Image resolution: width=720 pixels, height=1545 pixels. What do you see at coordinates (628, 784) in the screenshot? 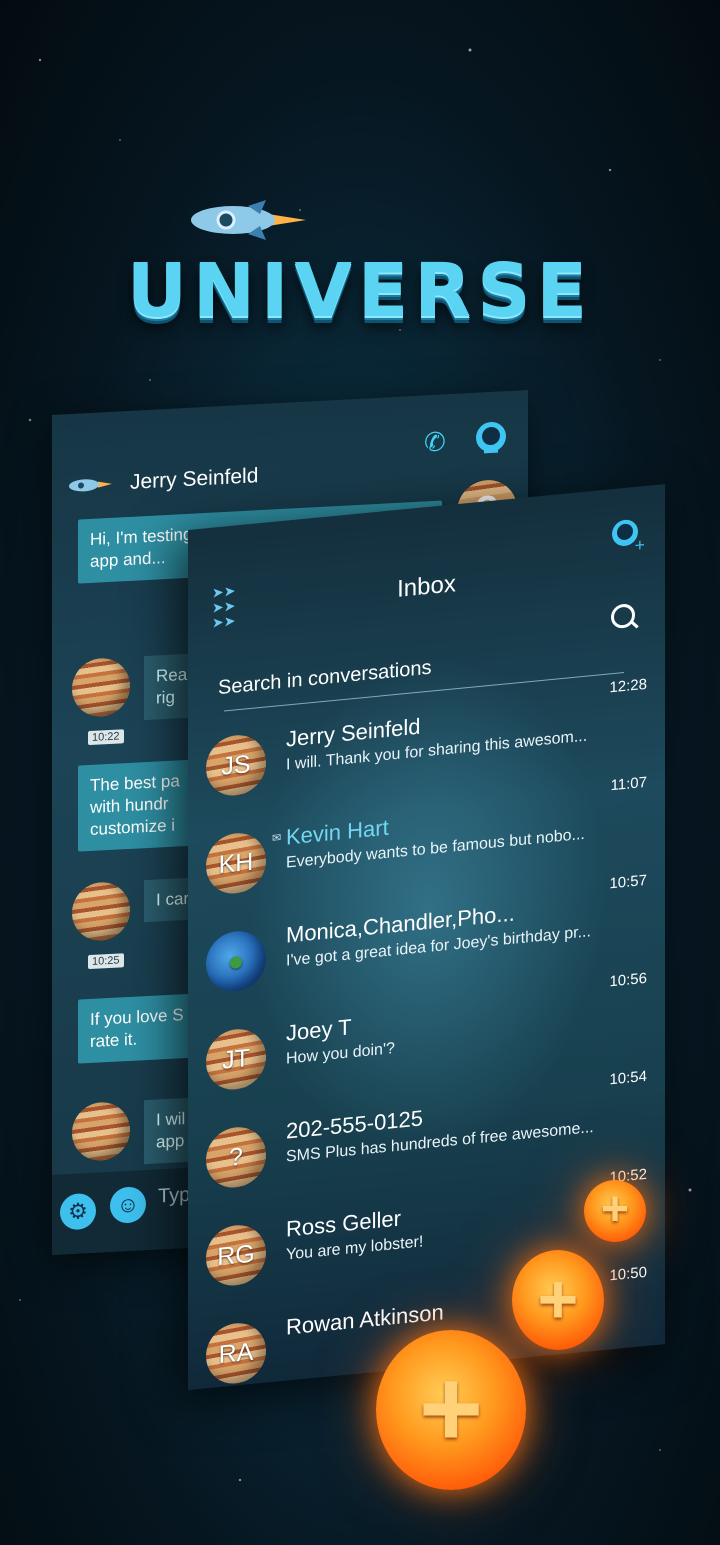
I see `conversation-time: 11:07` at bounding box center [628, 784].